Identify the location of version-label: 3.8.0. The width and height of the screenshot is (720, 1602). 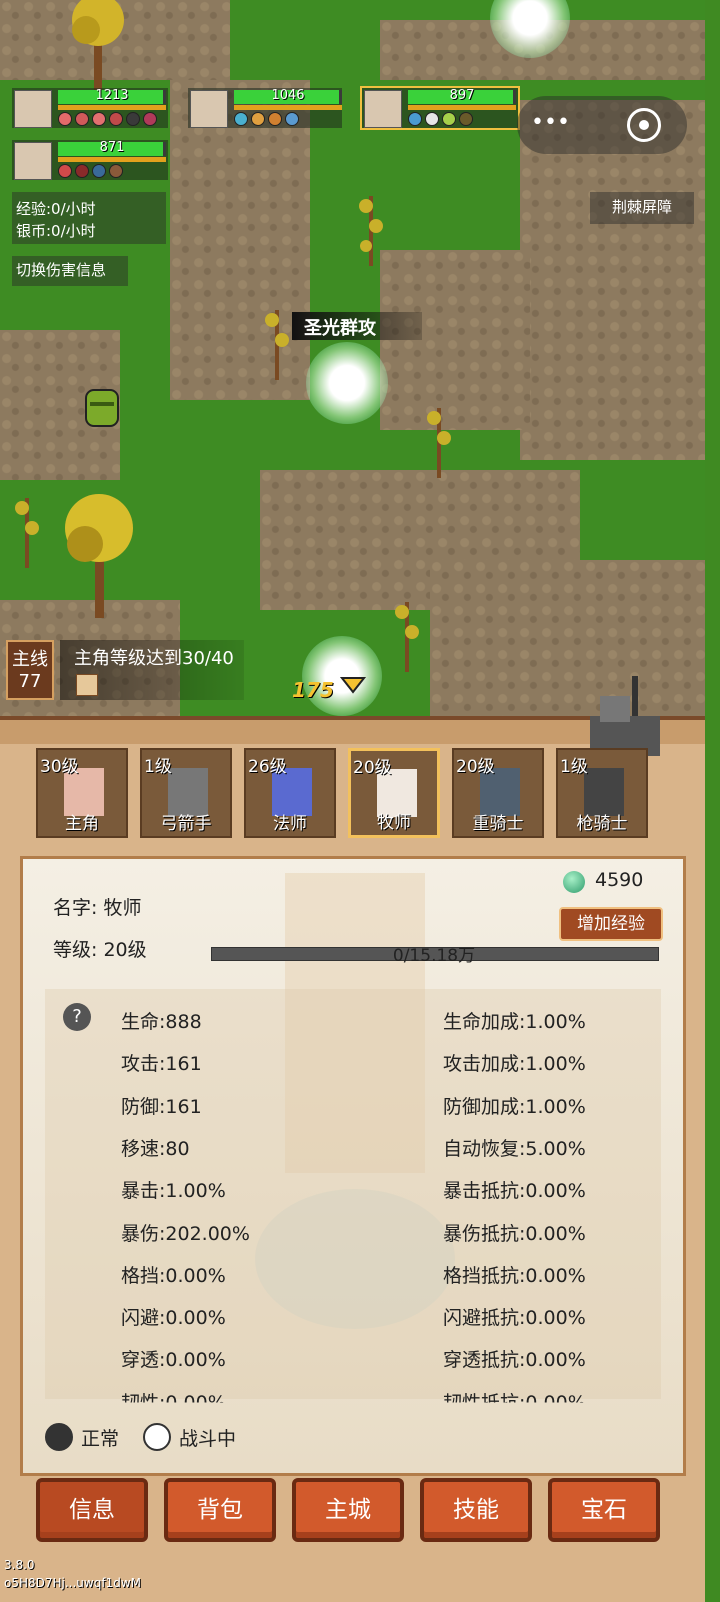
(19, 1565).